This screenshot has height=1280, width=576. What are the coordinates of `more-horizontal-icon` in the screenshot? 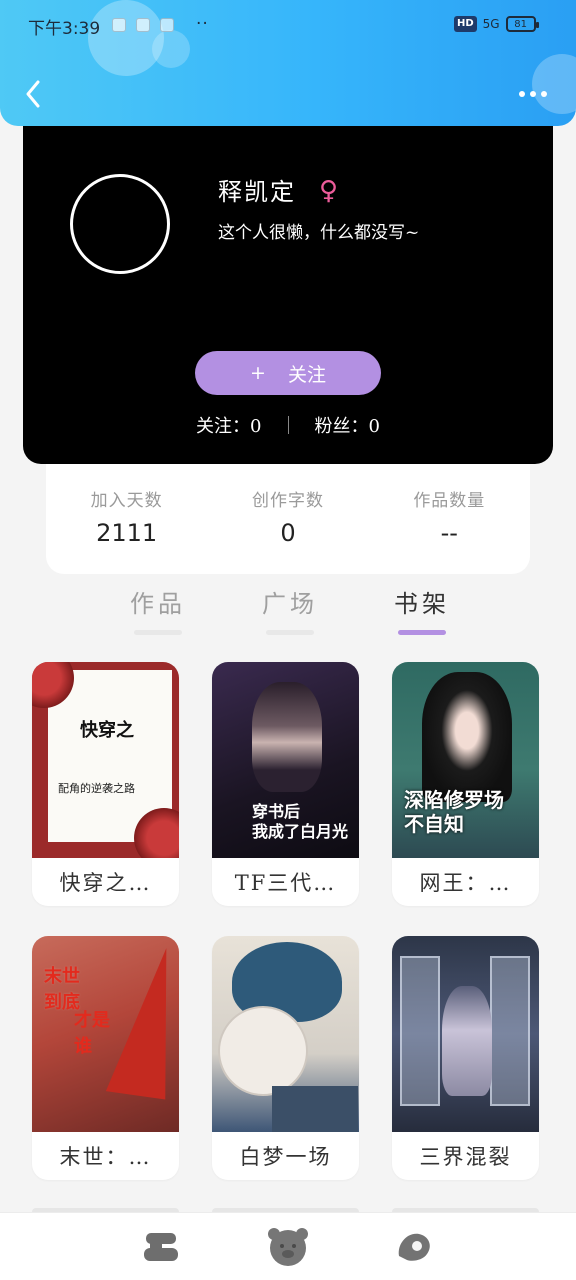 It's located at (533, 94).